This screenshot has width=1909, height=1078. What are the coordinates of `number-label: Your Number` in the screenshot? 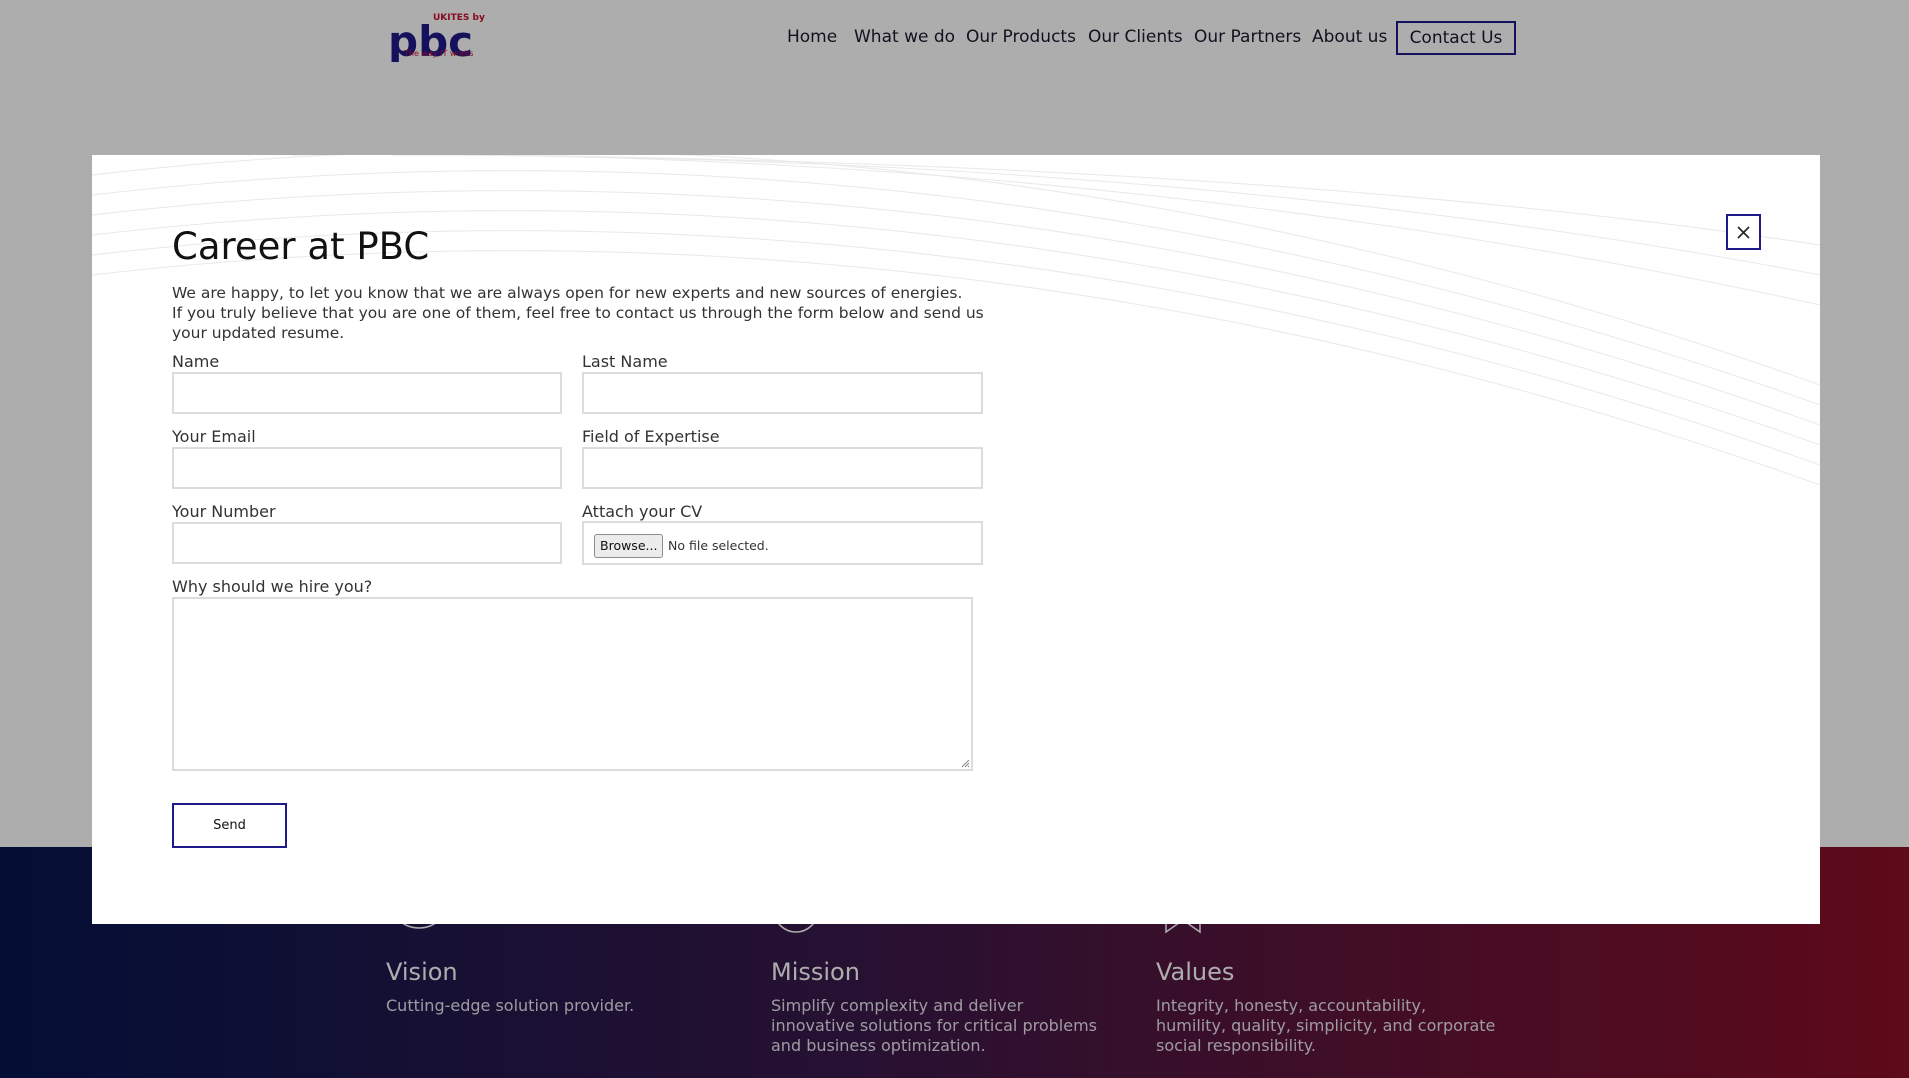 It's located at (224, 511).